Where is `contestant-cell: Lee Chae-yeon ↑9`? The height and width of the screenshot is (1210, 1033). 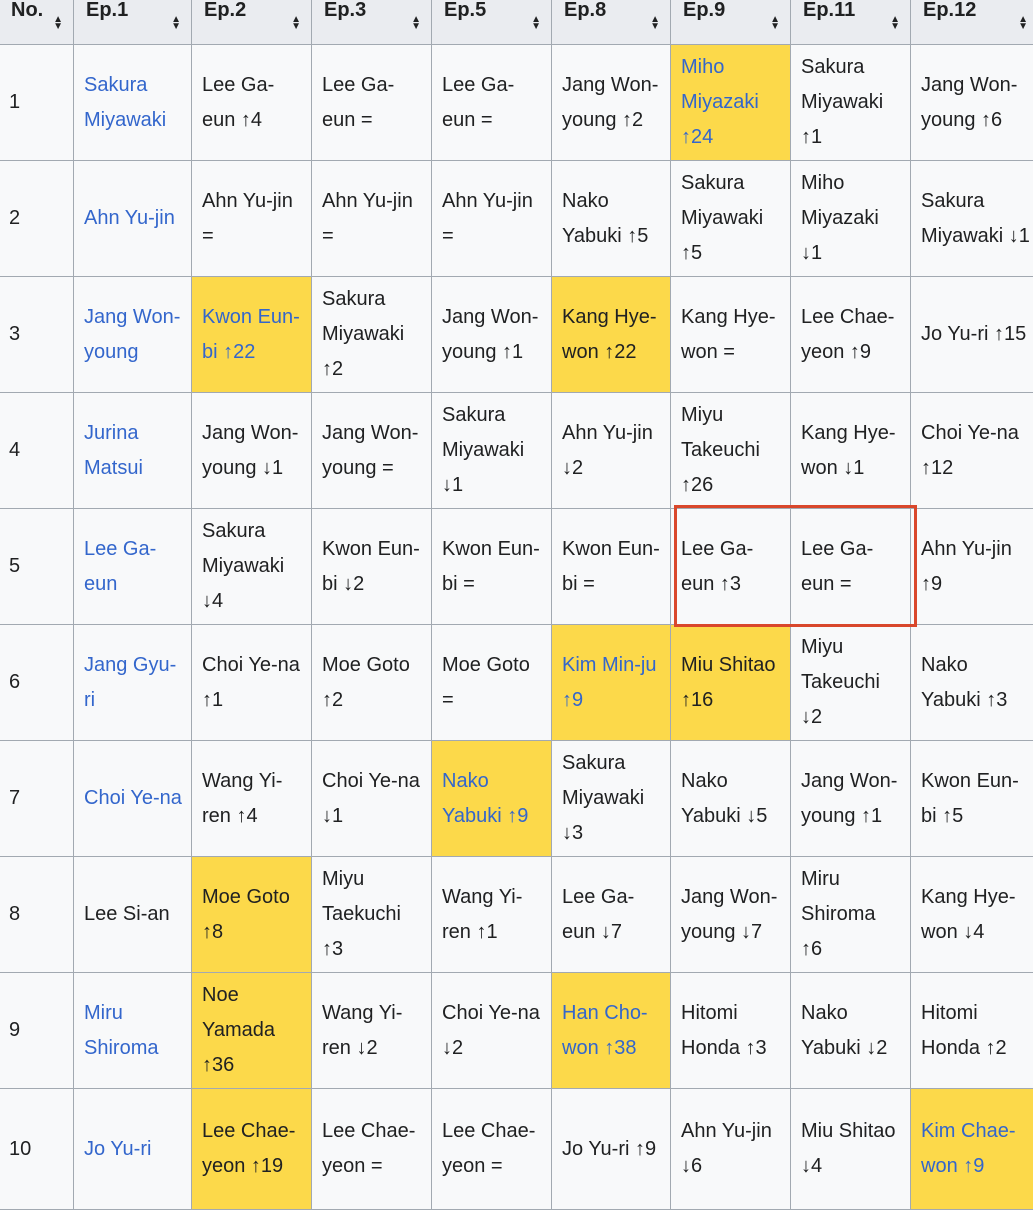
contestant-cell: Lee Chae-yeon ↑9 is located at coordinates (851, 335).